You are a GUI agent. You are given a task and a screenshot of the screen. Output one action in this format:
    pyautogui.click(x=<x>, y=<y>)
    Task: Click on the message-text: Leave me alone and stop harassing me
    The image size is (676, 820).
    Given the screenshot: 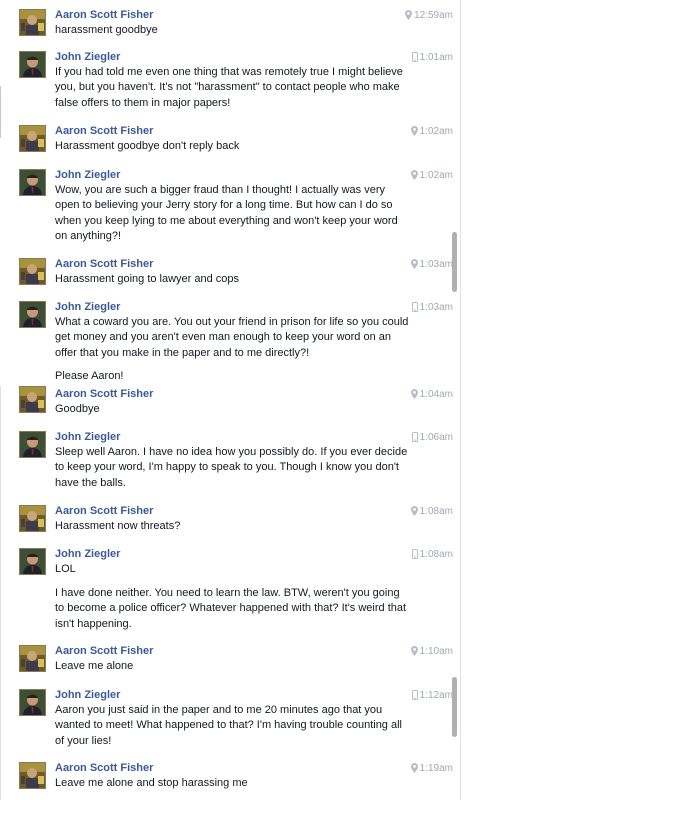 What is the action you would take?
    pyautogui.click(x=151, y=783)
    